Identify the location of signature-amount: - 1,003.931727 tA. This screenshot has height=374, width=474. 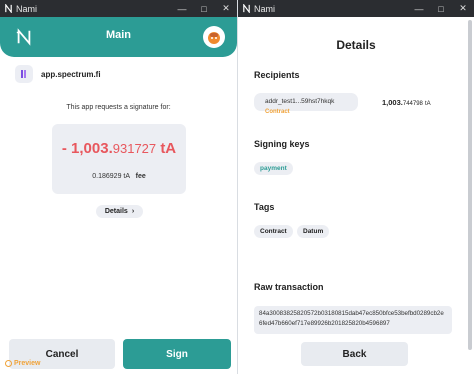
(119, 148).